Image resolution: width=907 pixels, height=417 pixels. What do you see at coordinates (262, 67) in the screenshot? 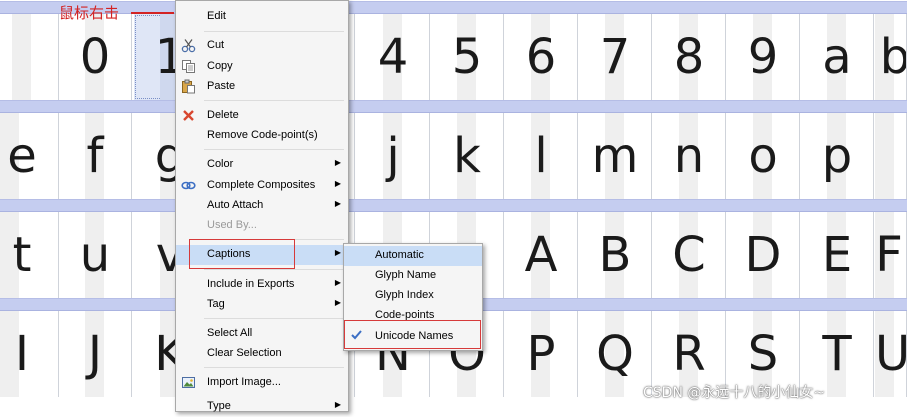
I see `menu-item-copy: Copy` at bounding box center [262, 67].